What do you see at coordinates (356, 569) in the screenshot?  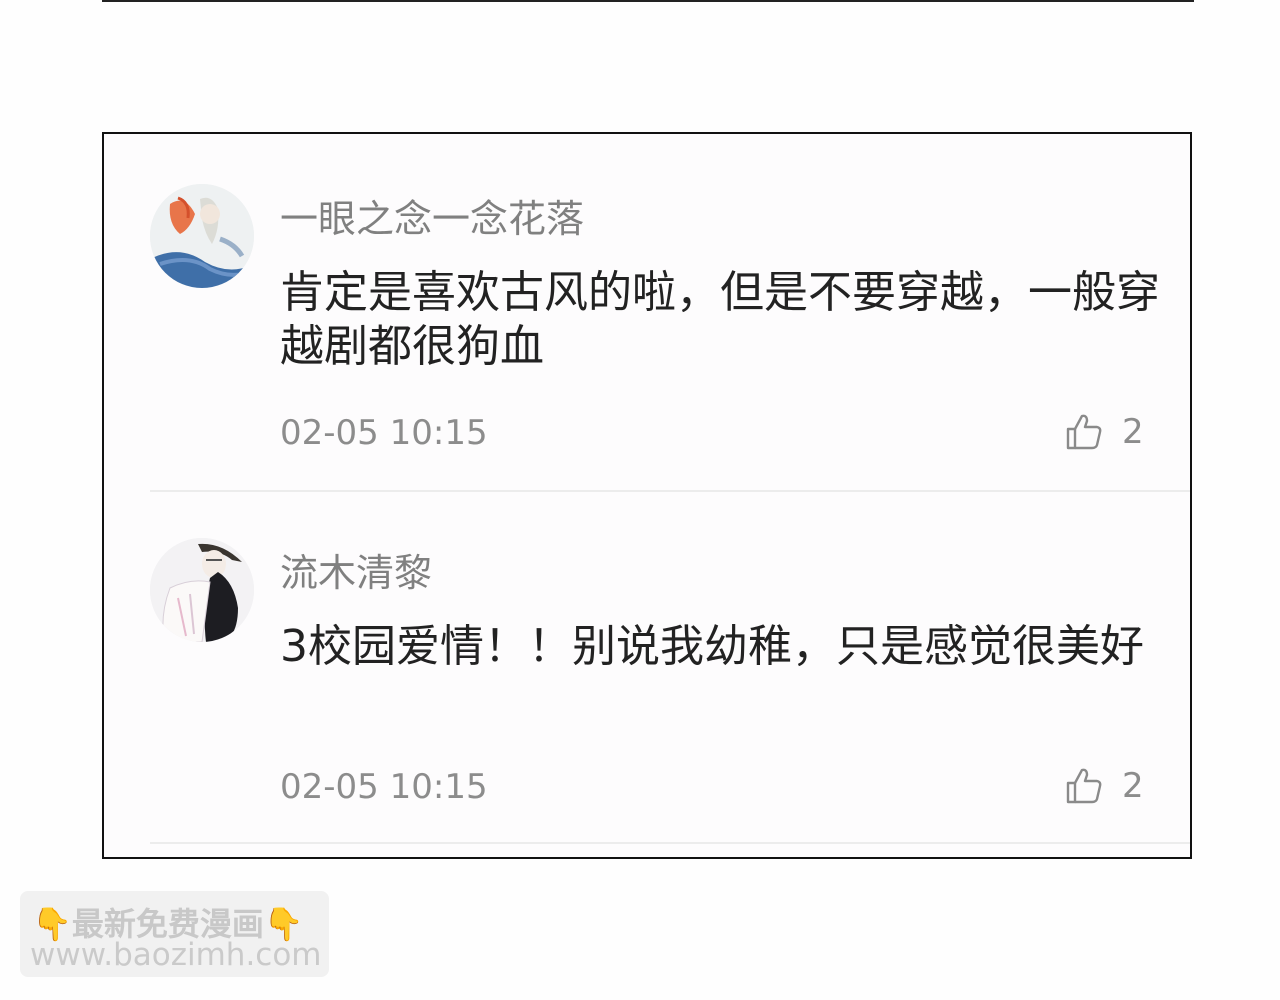 I see `comment-username: 流木清黎` at bounding box center [356, 569].